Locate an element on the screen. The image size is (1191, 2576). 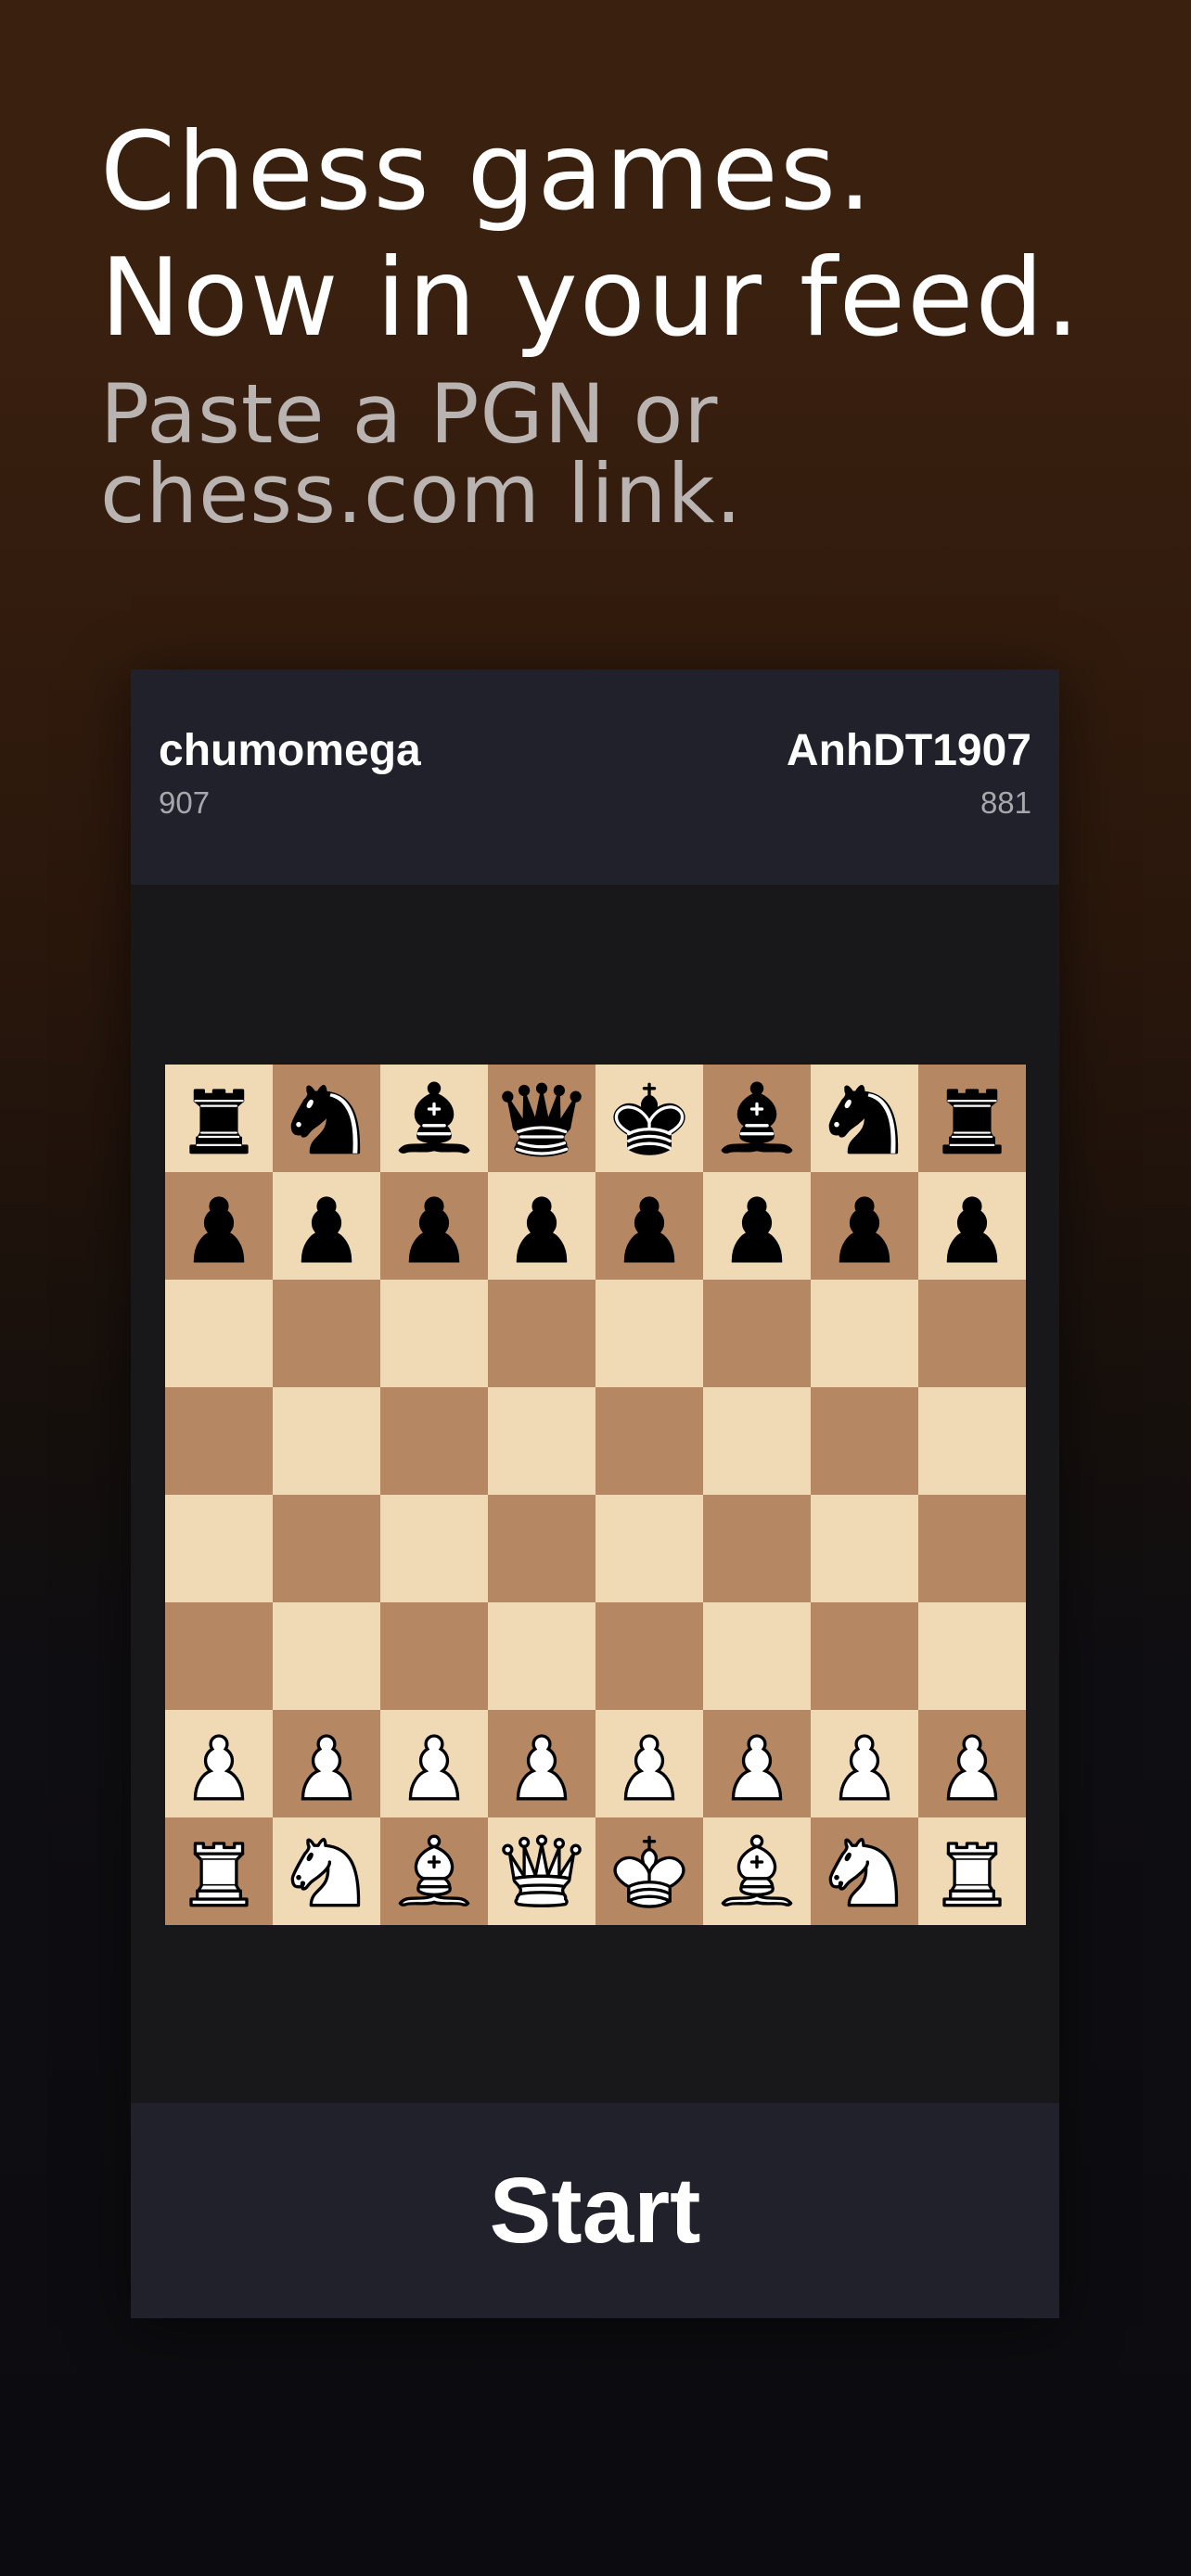
square-h3 is located at coordinates (972, 1656).